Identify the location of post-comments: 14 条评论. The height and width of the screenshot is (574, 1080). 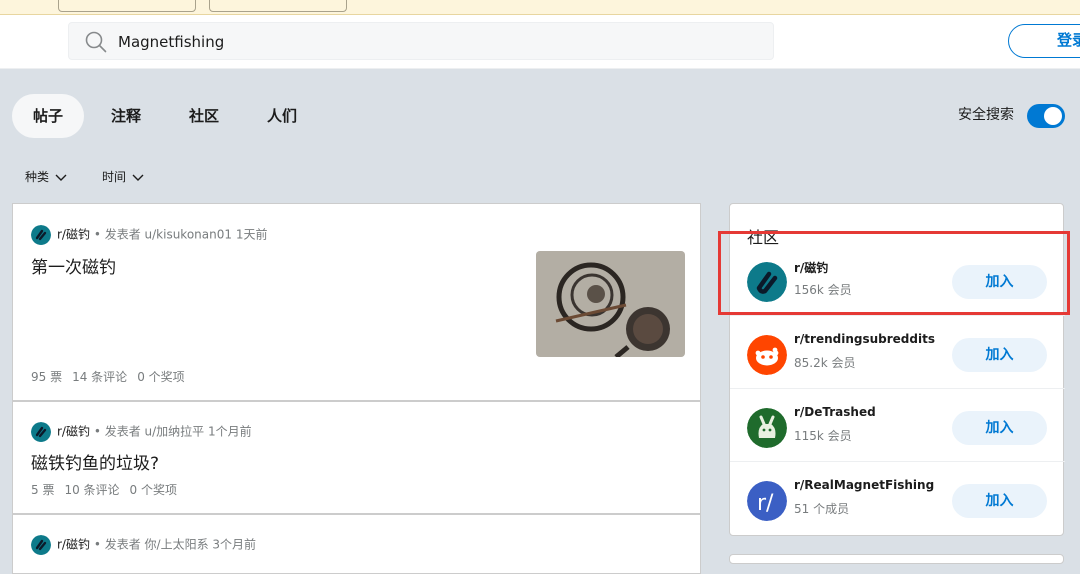
(99, 377).